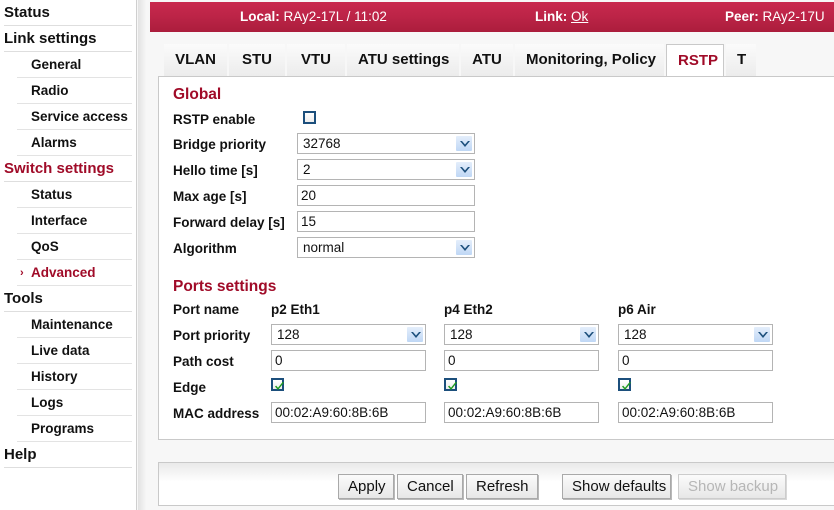 Image resolution: width=834 pixels, height=510 pixels. I want to click on sidebar-item-general: General, so click(68, 65).